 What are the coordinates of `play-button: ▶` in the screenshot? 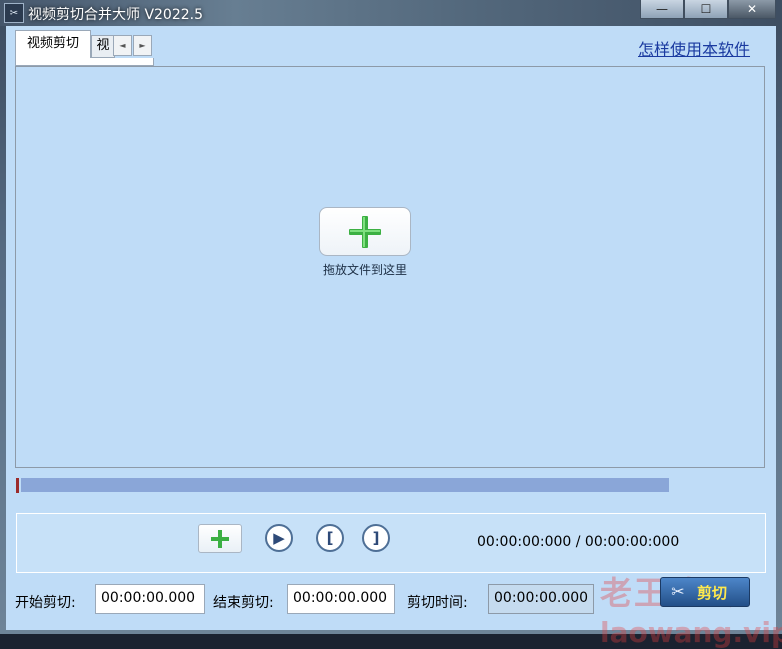 It's located at (279, 538).